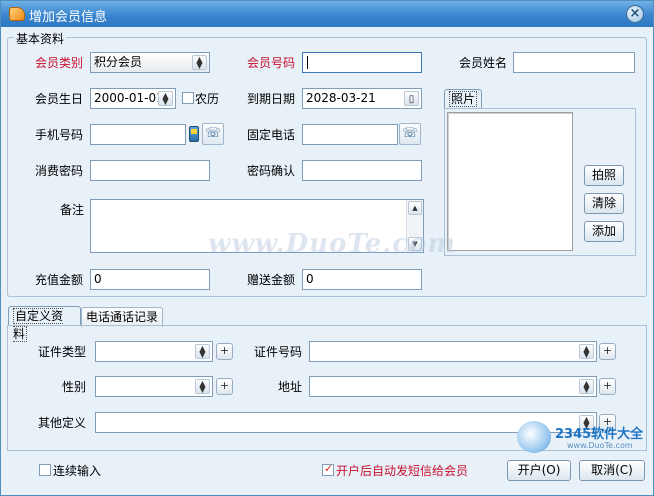  What do you see at coordinates (607, 386) in the screenshot?
I see `add-address-button: +` at bounding box center [607, 386].